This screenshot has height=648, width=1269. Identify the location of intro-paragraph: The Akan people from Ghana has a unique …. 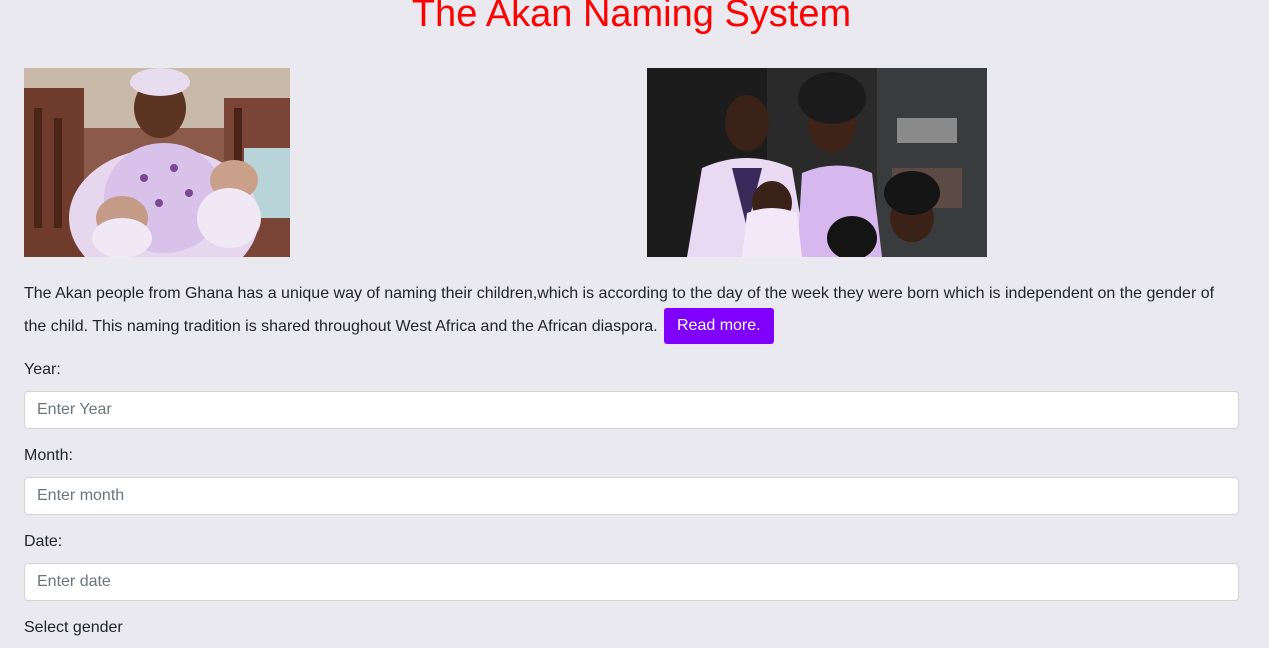
(631, 312).